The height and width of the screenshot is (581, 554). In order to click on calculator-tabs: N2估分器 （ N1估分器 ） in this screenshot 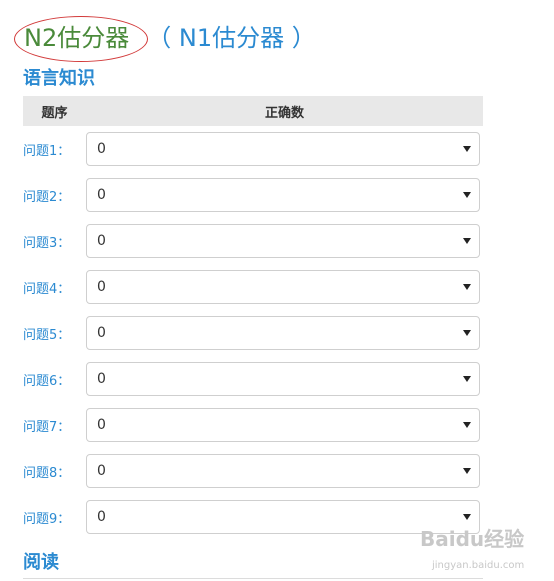, I will do `click(165, 39)`.